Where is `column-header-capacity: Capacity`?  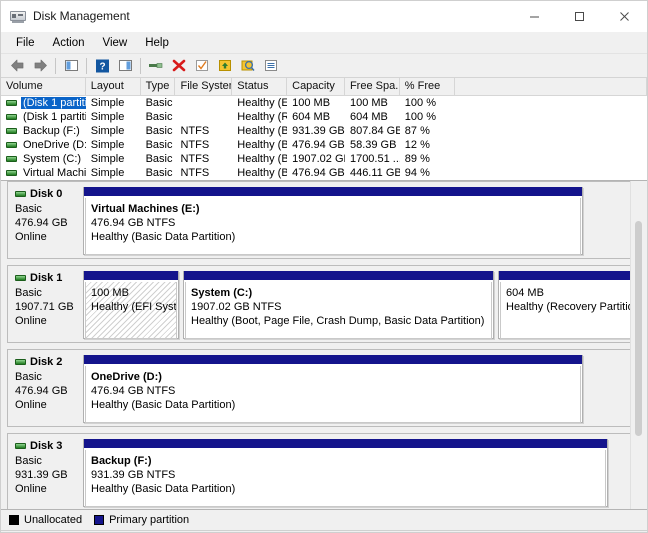 column-header-capacity: Capacity is located at coordinates (316, 86).